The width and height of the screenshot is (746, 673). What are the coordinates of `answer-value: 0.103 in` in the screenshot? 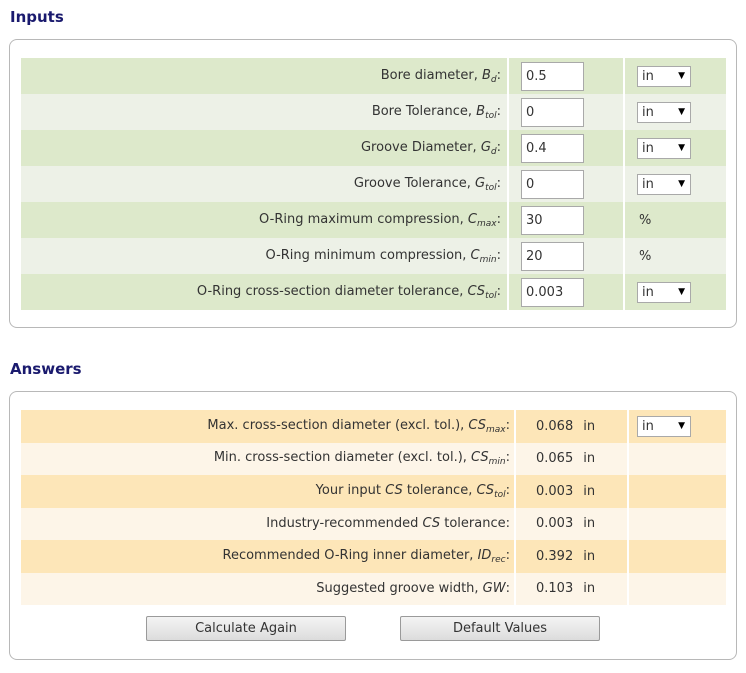 It's located at (572, 588).